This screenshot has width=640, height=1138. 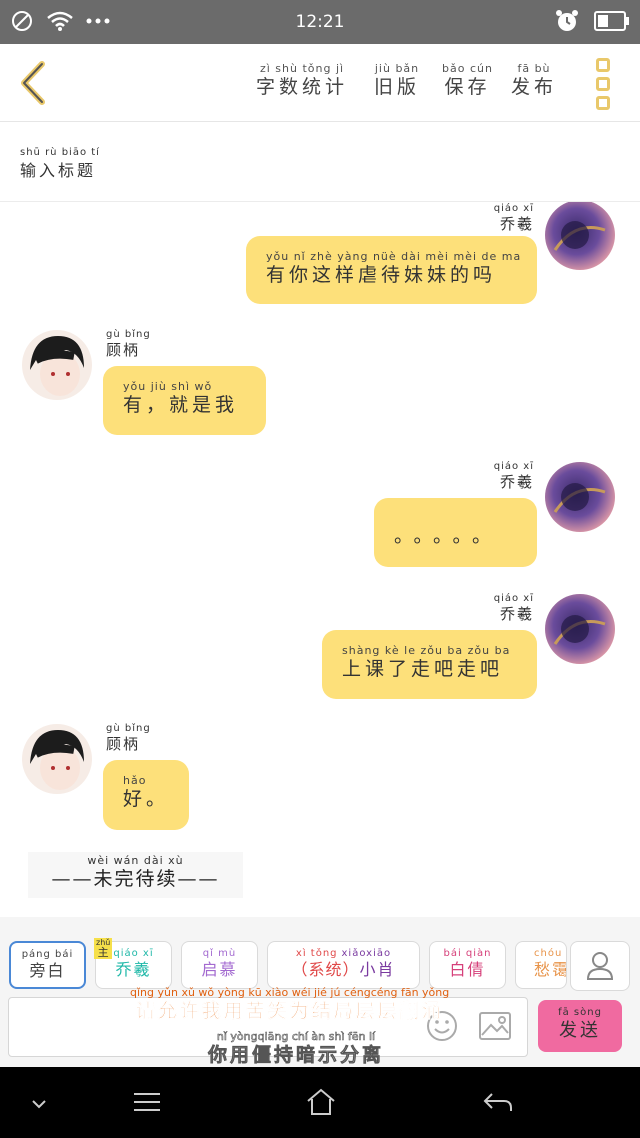 I want to click on character-manager-button, so click(x=600, y=966).